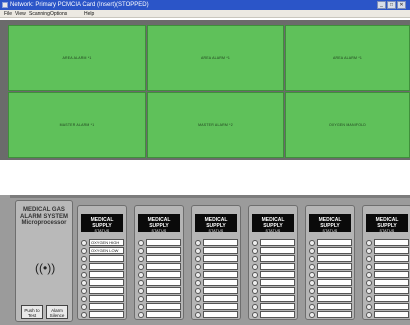 The height and width of the screenshot is (325, 410). I want to click on panel-divider, so click(210, 196).